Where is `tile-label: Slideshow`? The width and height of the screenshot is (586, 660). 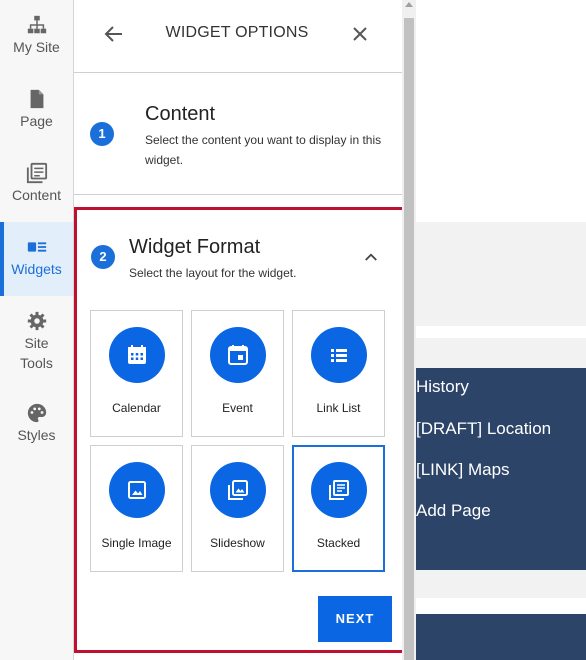 tile-label: Slideshow is located at coordinates (237, 543).